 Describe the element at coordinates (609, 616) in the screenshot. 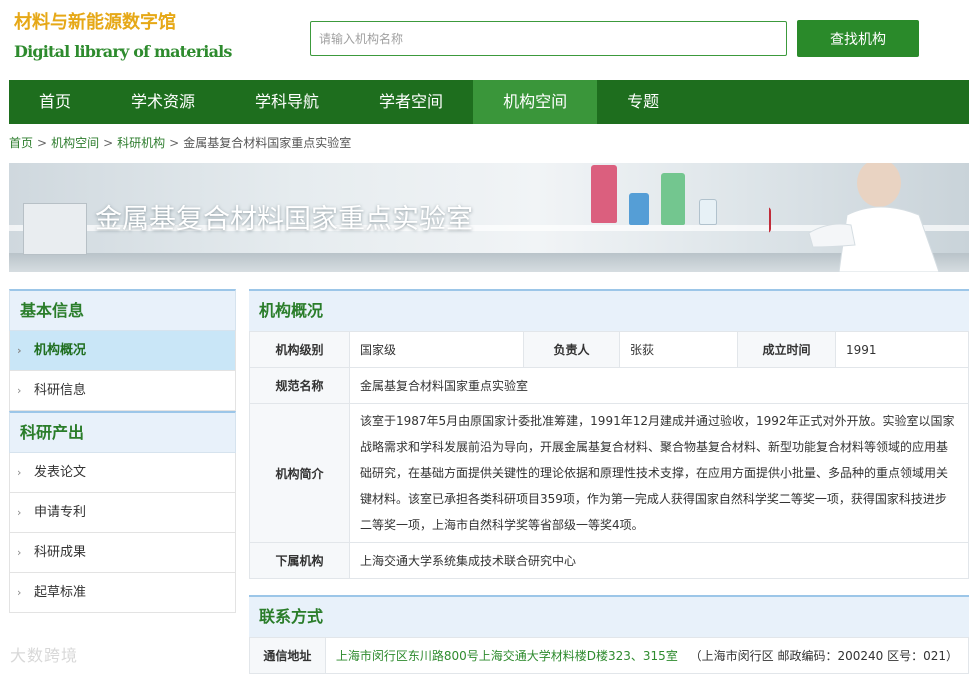

I see `section-title-contact: 联系方式` at that location.